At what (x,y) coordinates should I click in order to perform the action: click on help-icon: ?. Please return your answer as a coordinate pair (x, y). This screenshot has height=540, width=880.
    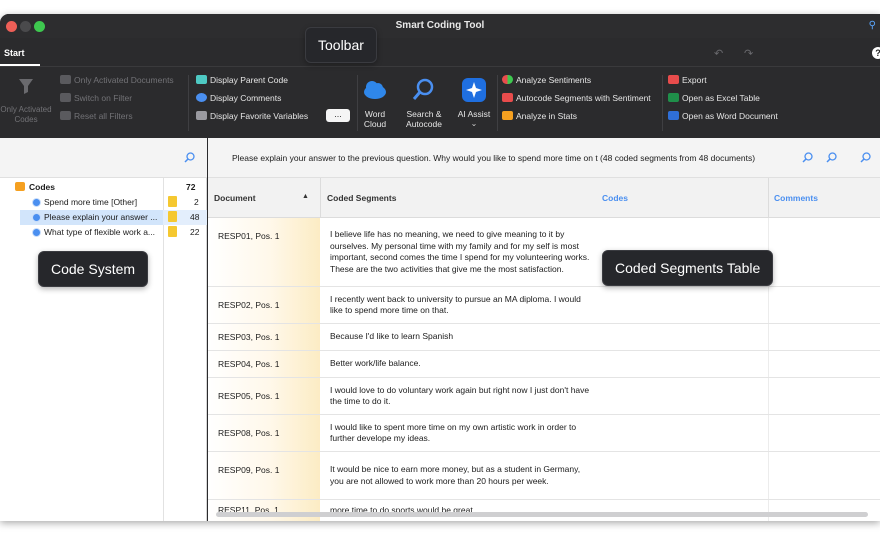
    Looking at the image, I should click on (876, 53).